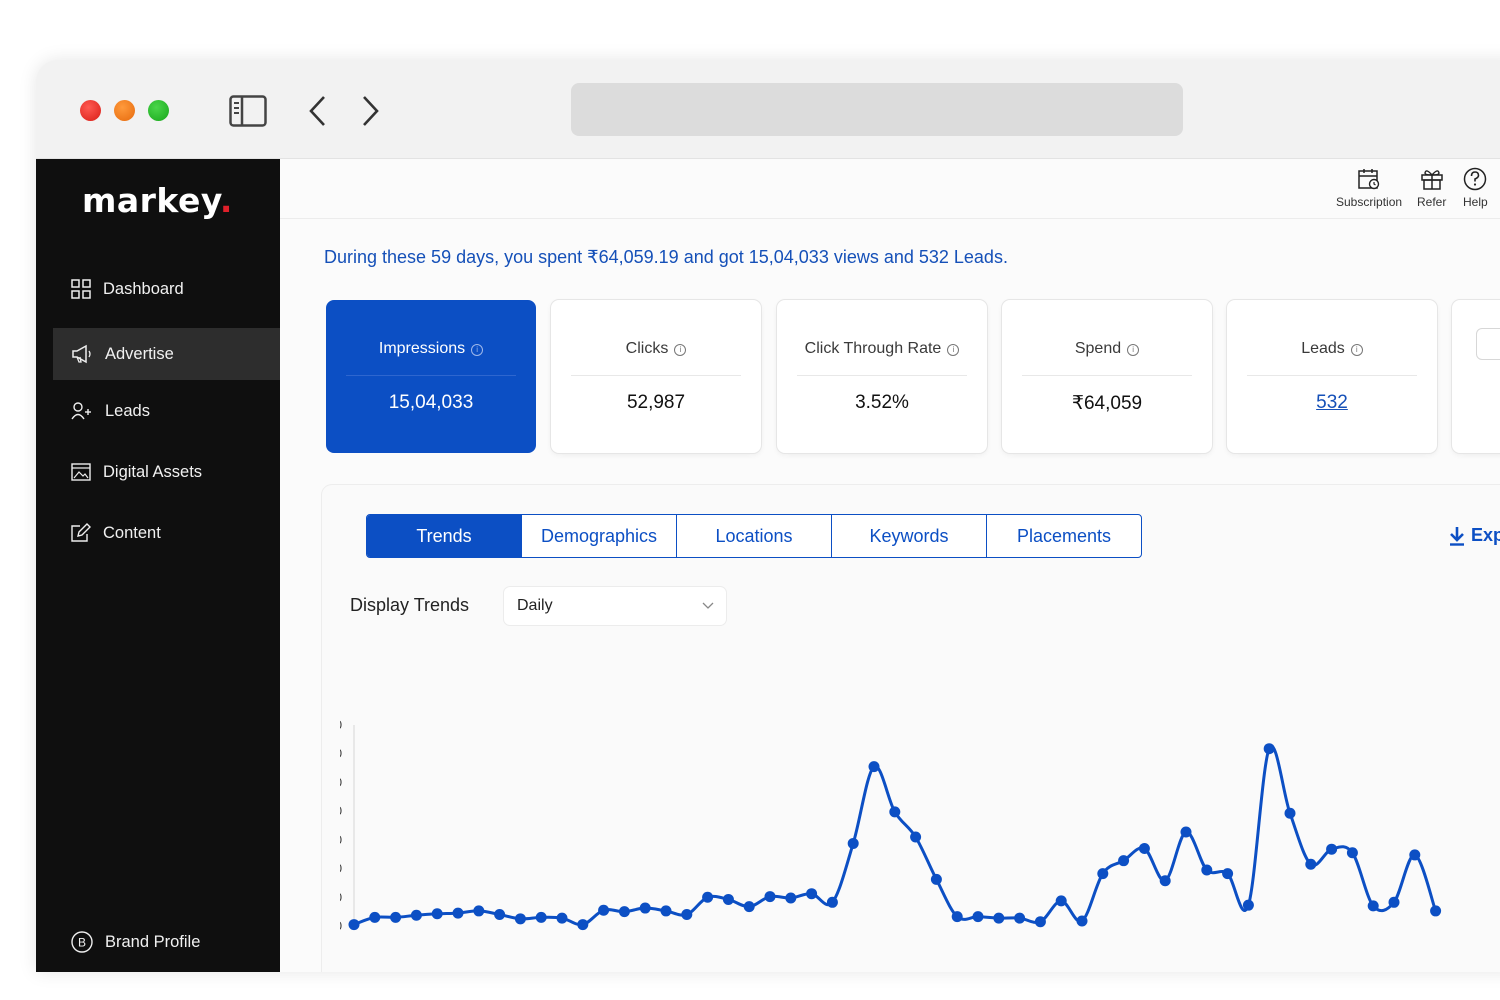 The height and width of the screenshot is (1000, 1500). I want to click on brand-profile-button: B Brand Profile, so click(166, 942).